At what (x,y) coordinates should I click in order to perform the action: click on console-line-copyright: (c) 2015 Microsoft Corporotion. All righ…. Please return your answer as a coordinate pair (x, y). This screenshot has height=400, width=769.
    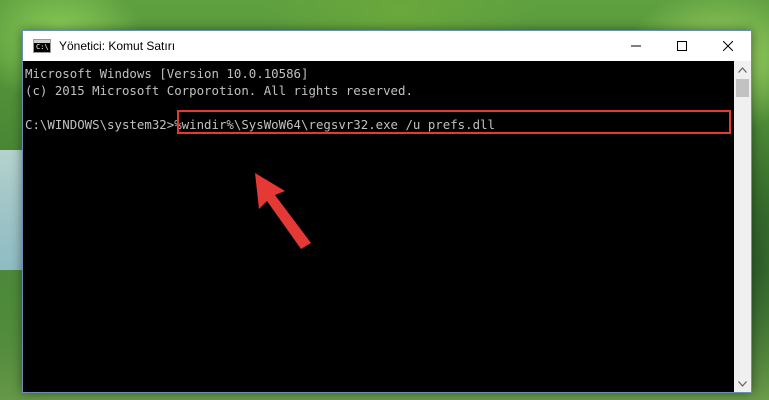
    Looking at the image, I should click on (219, 90).